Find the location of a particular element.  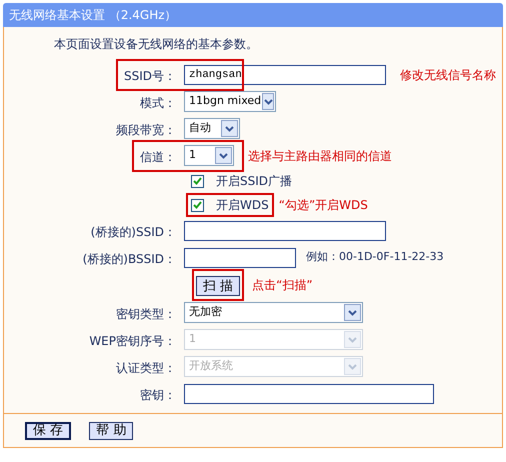

dropdown: 自动 is located at coordinates (212, 128).